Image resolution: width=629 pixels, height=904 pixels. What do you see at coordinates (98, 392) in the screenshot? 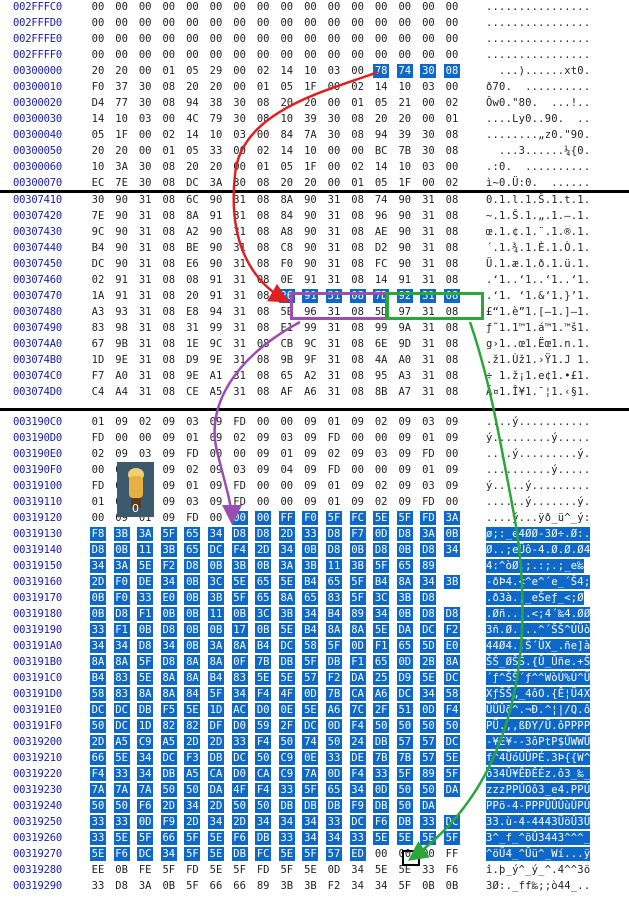
I see `hex-byte: C4` at bounding box center [98, 392].